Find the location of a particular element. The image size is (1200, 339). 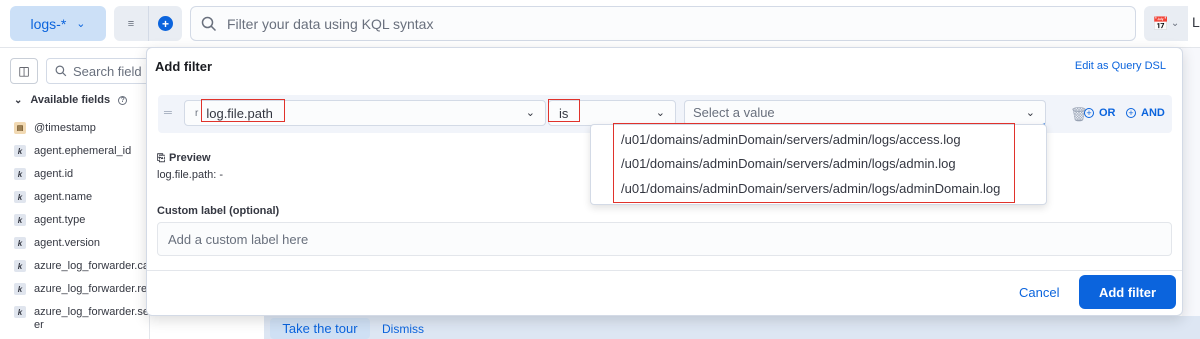

field-name: agent.id is located at coordinates (54, 174).